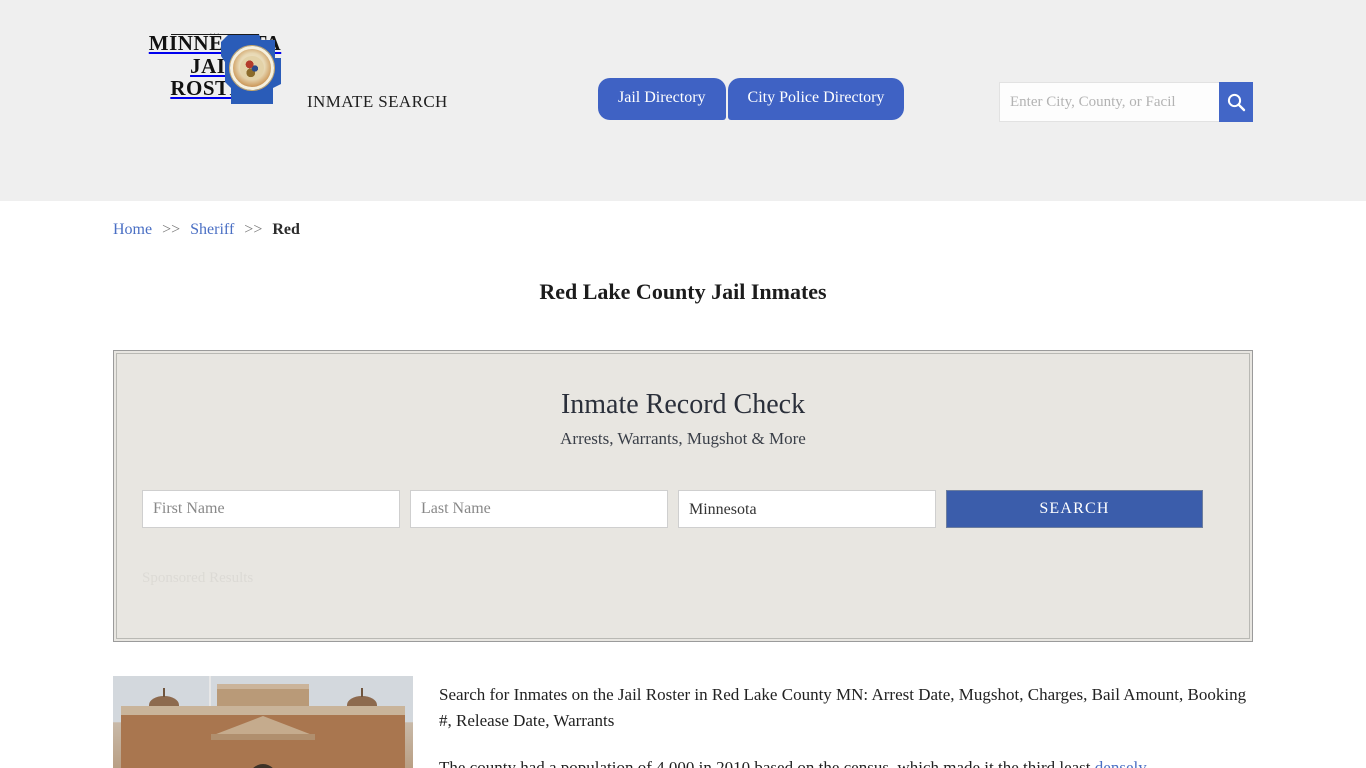 The image size is (1366, 768). Describe the element at coordinates (1109, 102) in the screenshot. I see `header-search-input` at that location.